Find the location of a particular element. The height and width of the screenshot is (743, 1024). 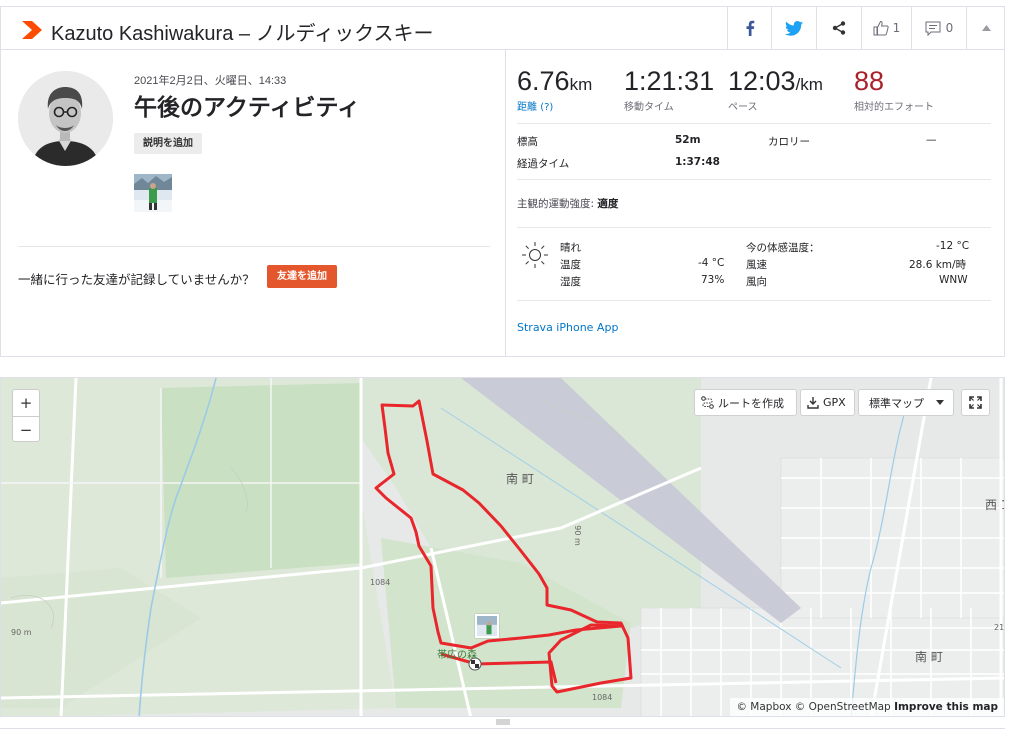

share-icon is located at coordinates (839, 28).